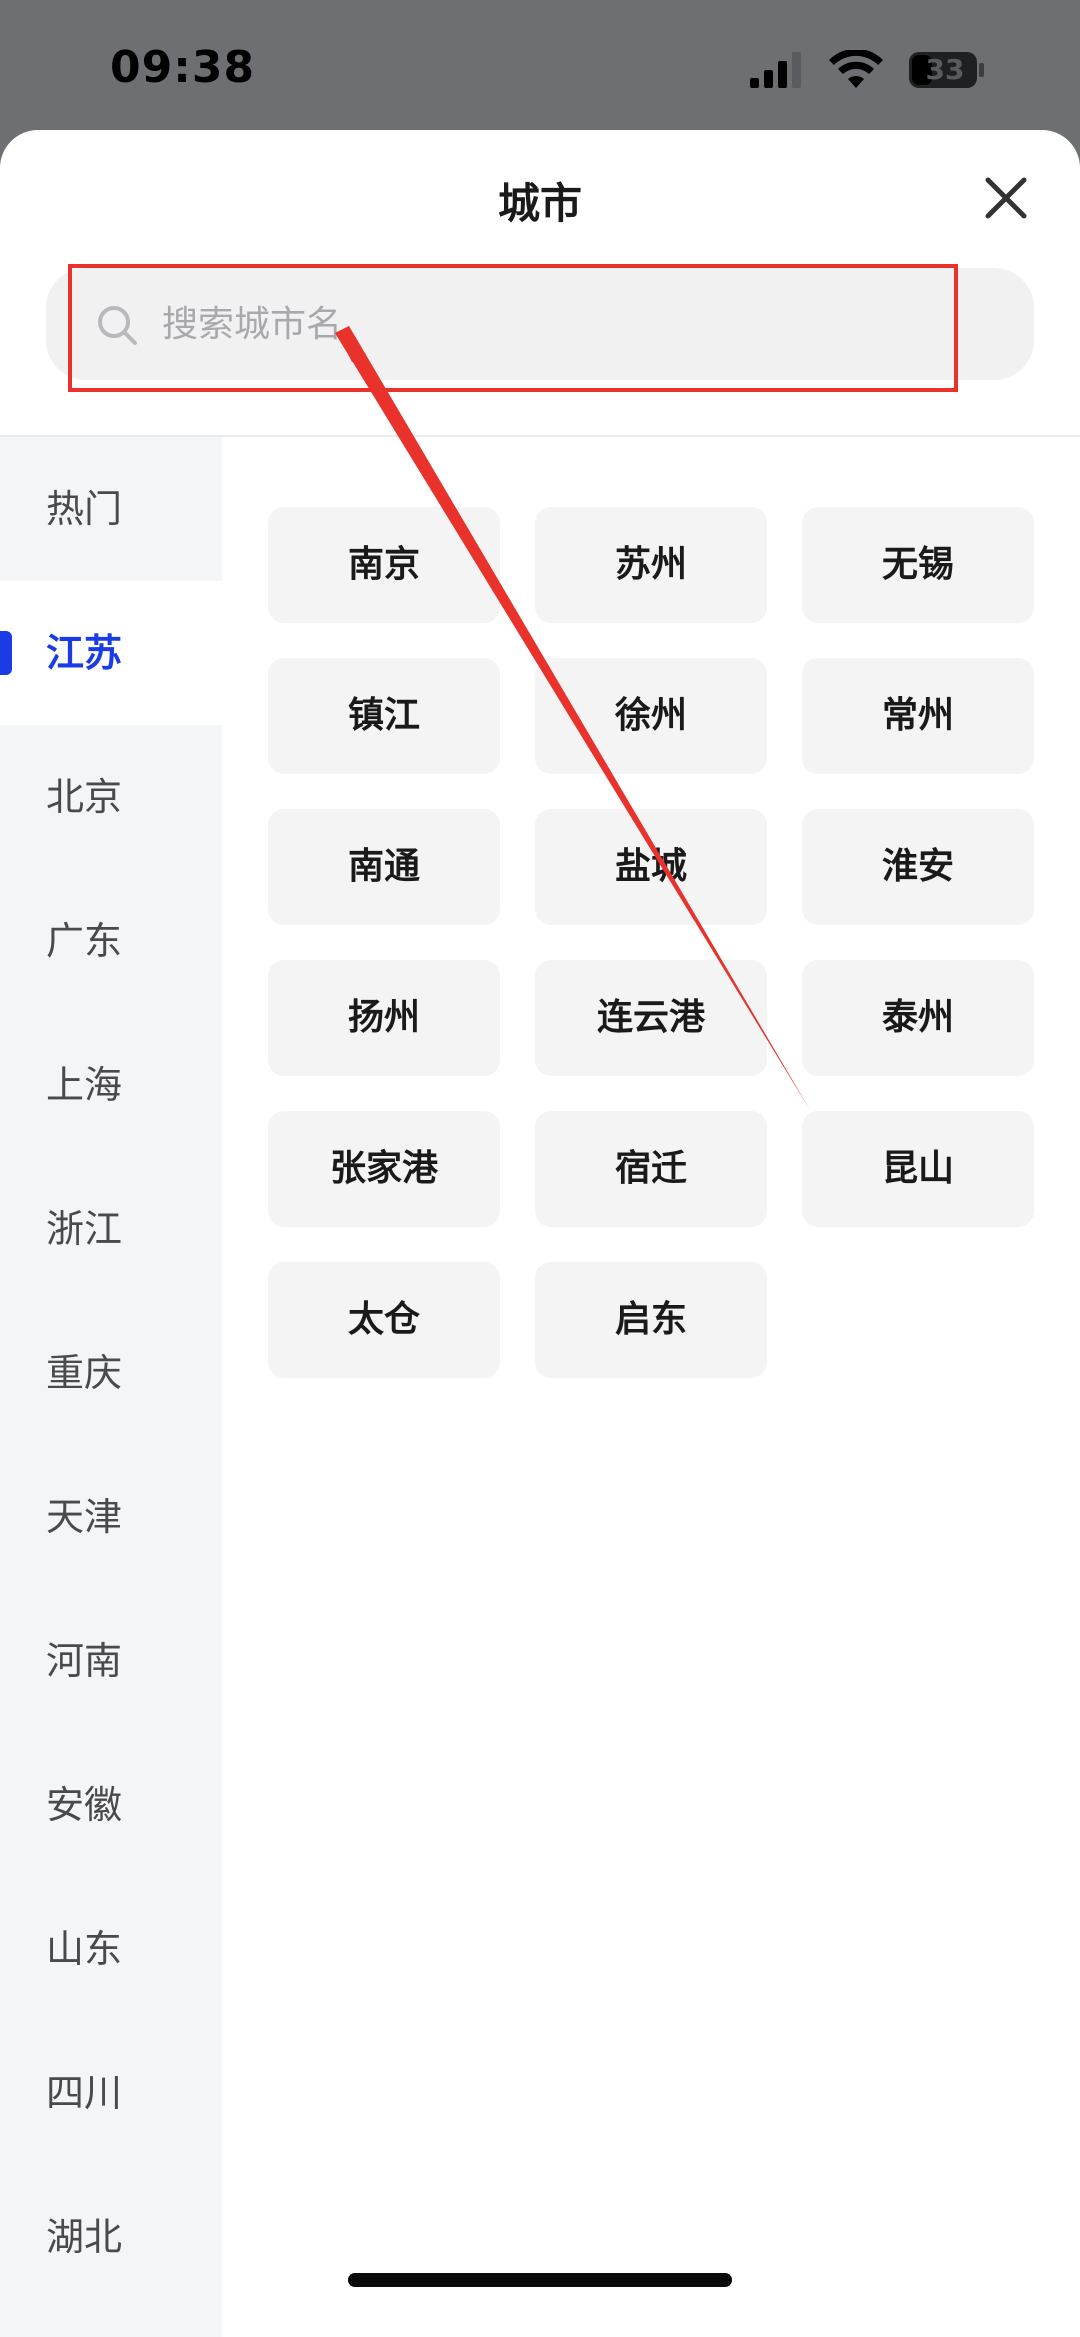 The image size is (1080, 2337). I want to click on wifi-icon, so click(856, 69).